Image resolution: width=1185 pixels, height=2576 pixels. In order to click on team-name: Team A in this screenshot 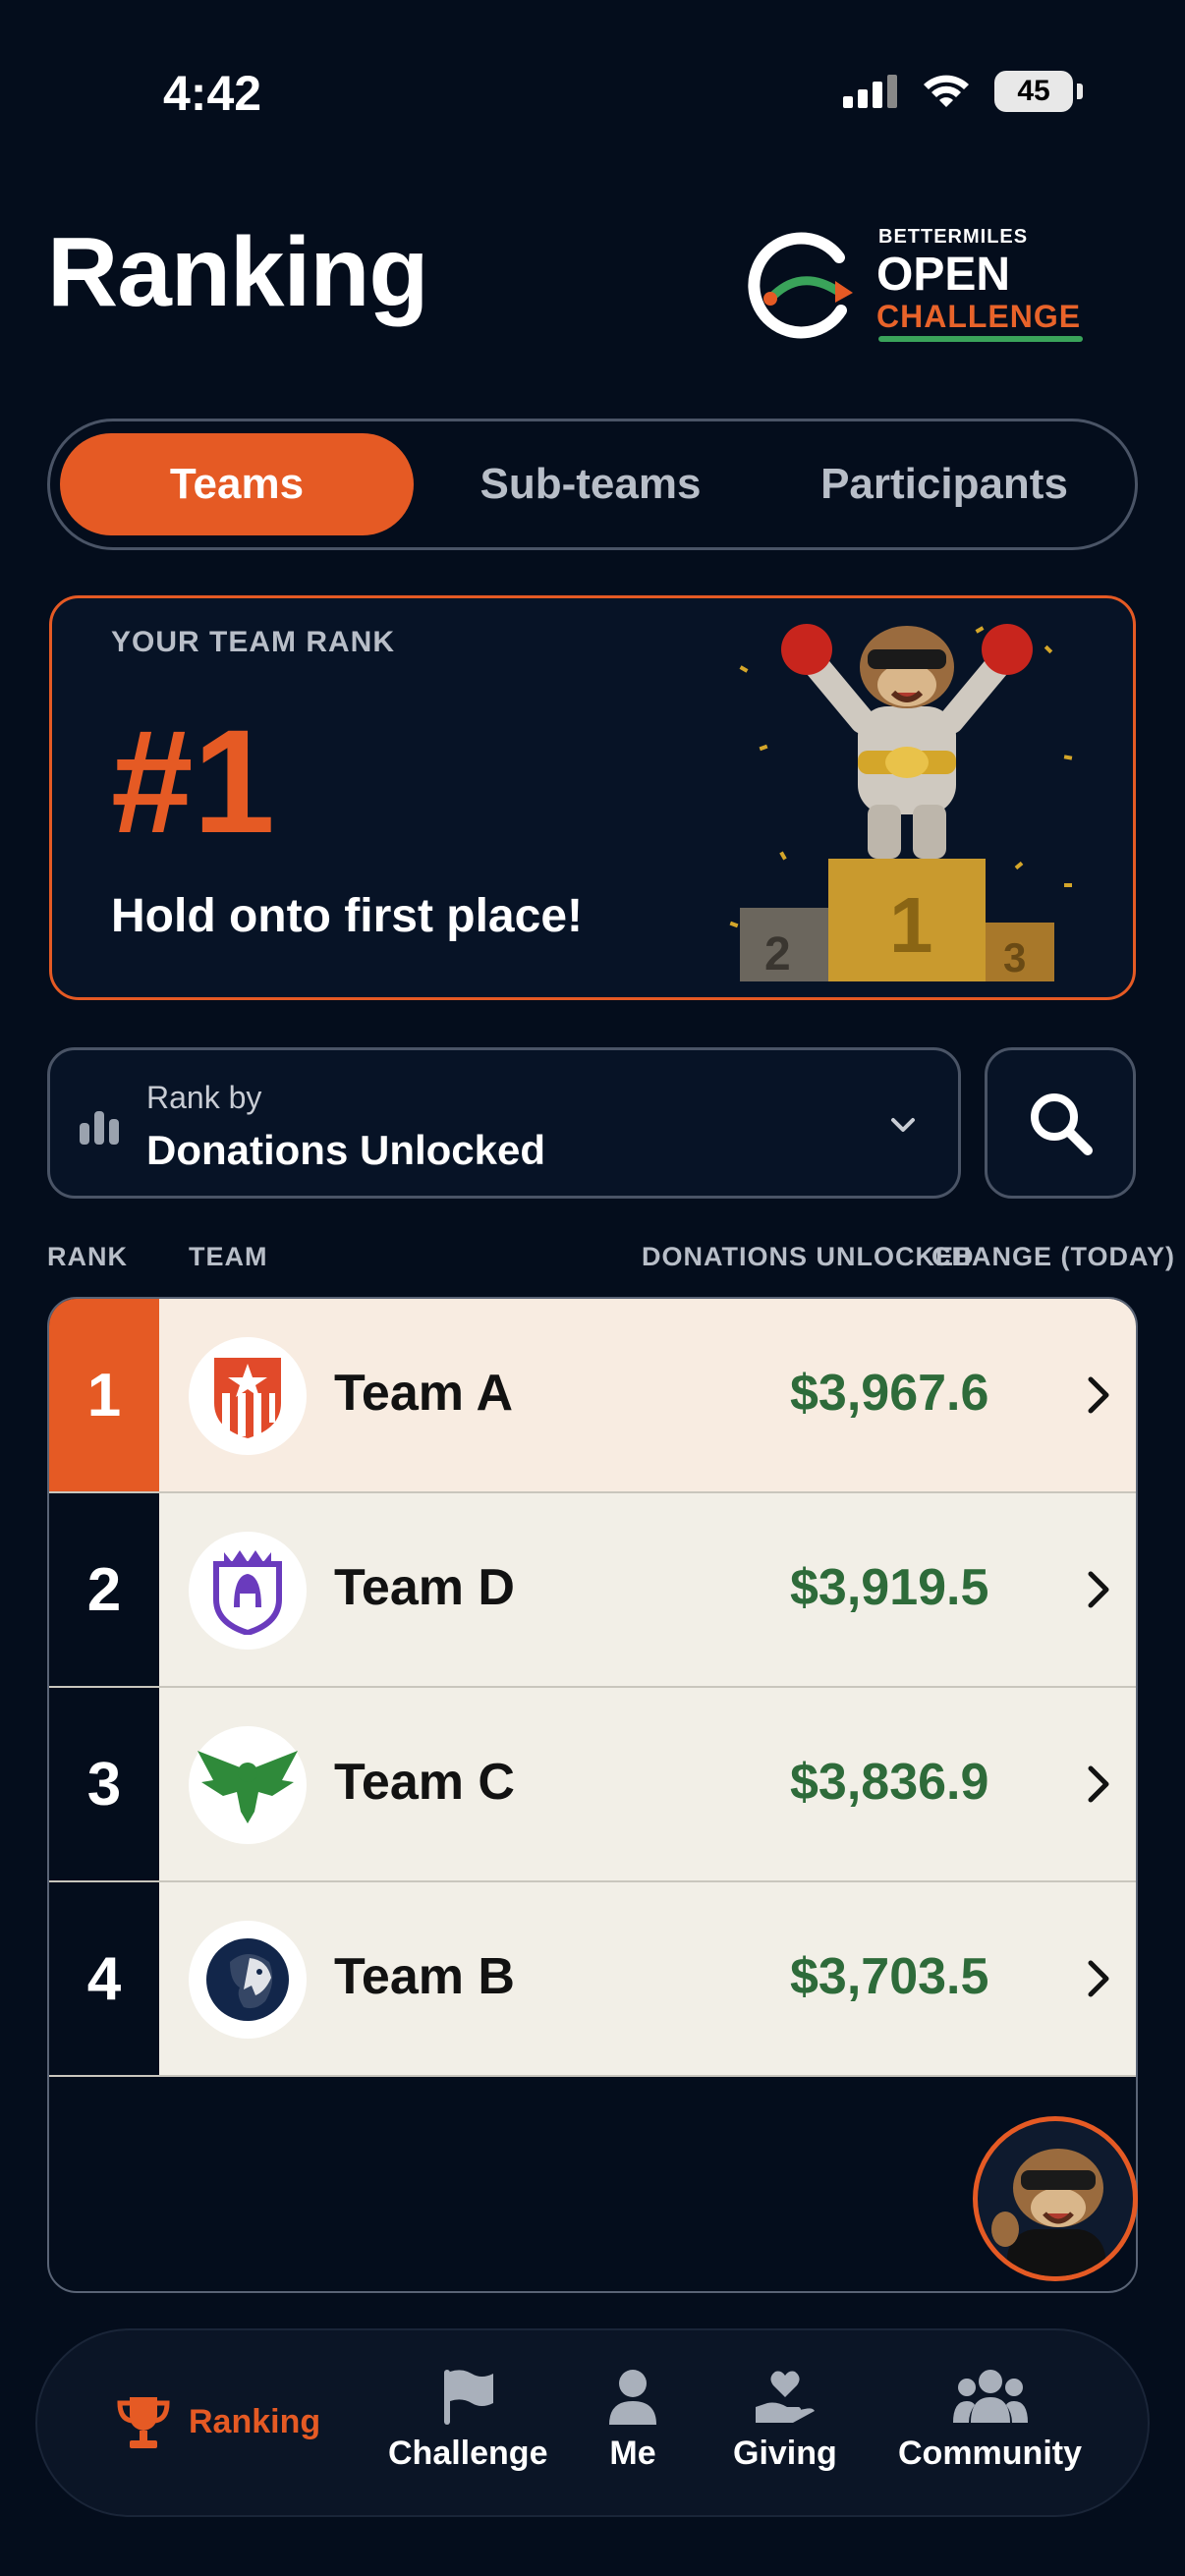, I will do `click(424, 1393)`.